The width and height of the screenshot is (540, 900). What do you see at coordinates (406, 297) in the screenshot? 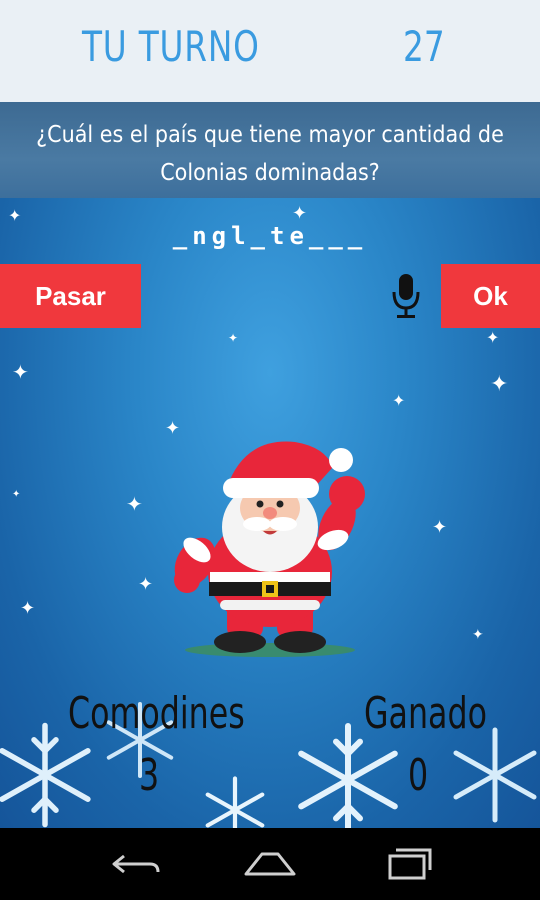
I see `microphone-icon` at bounding box center [406, 297].